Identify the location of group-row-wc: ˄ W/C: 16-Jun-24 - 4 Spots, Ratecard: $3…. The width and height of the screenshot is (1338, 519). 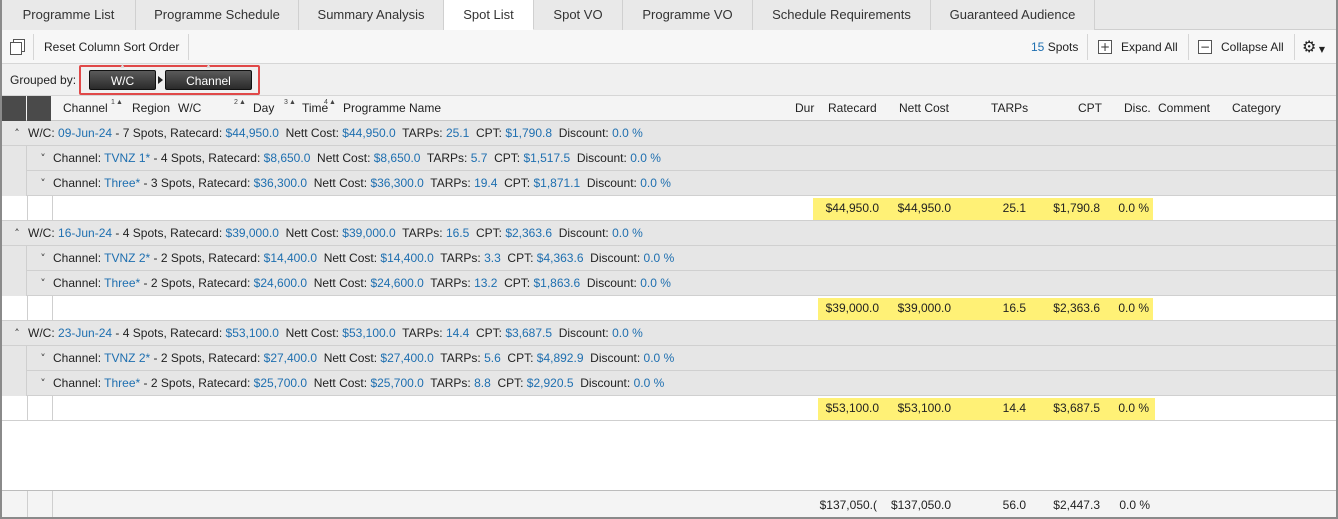
(669, 233).